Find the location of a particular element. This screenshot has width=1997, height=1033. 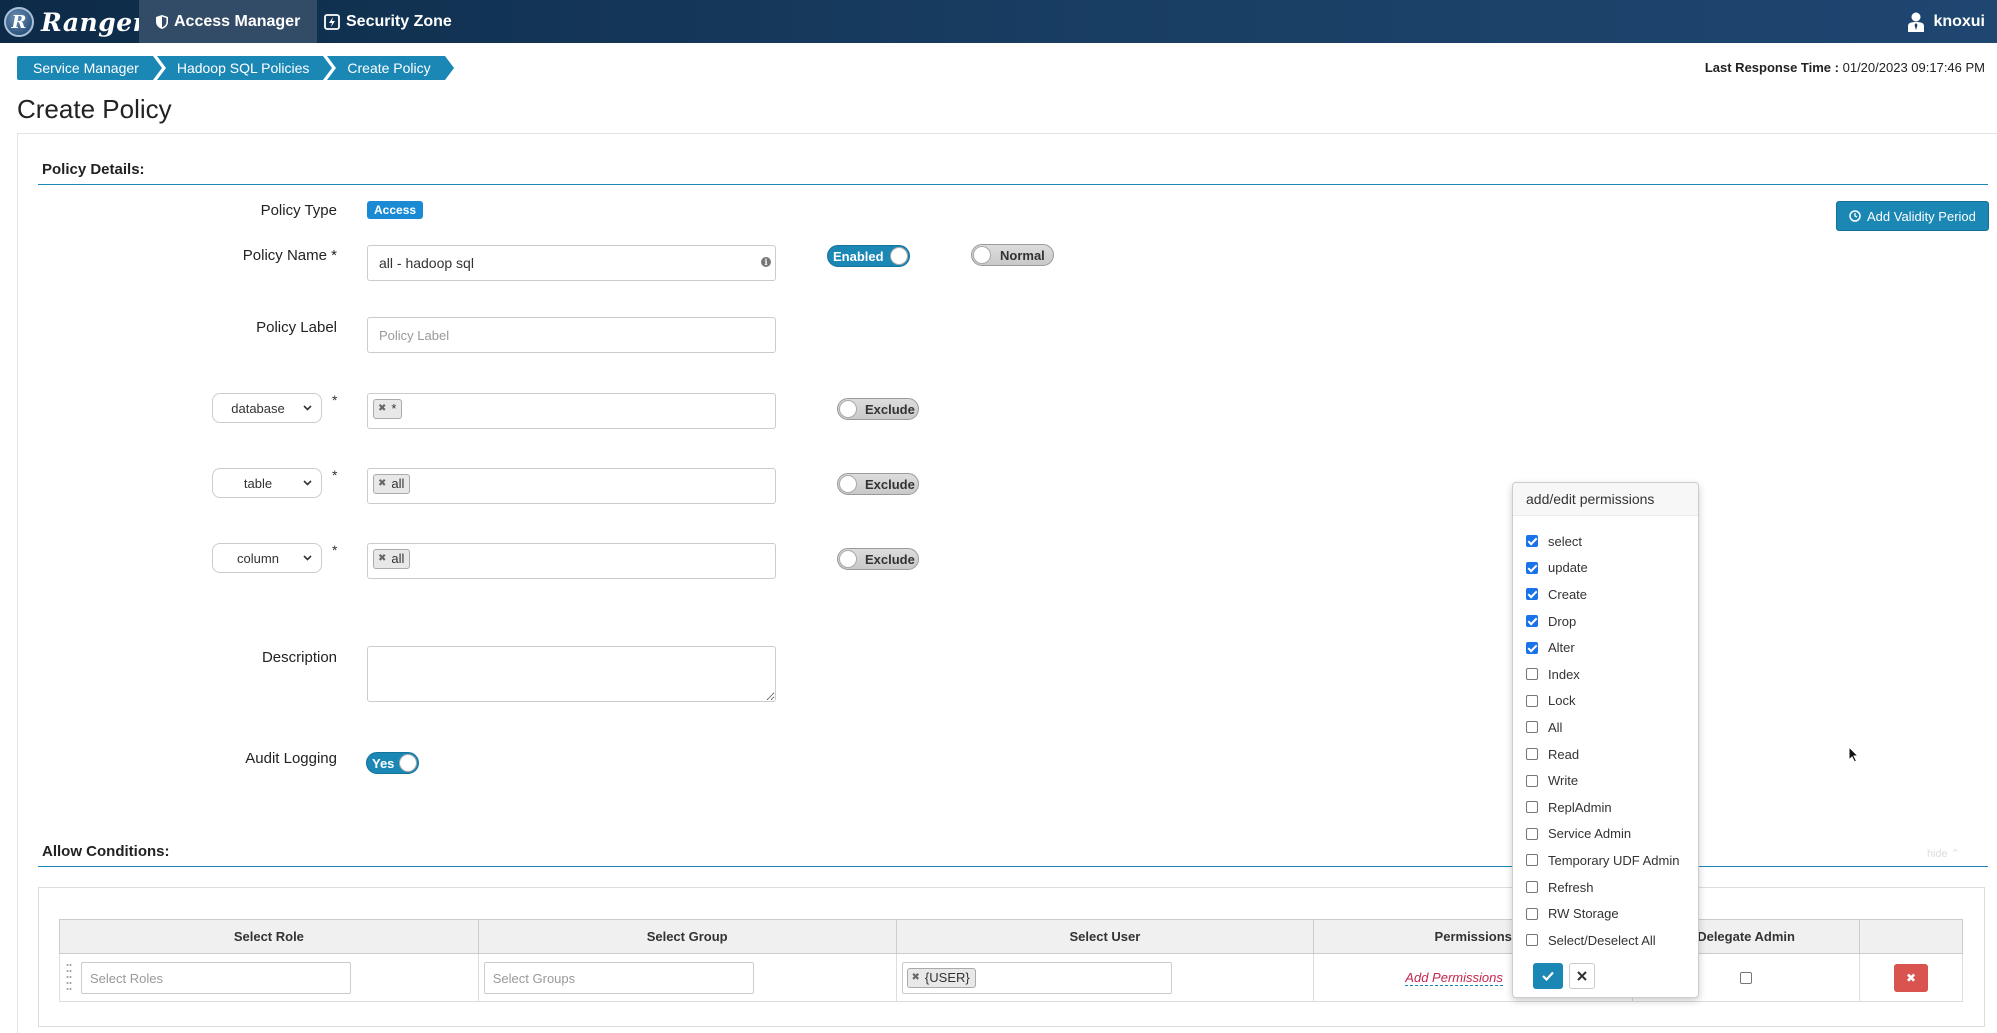

shield-icon is located at coordinates (162, 21).